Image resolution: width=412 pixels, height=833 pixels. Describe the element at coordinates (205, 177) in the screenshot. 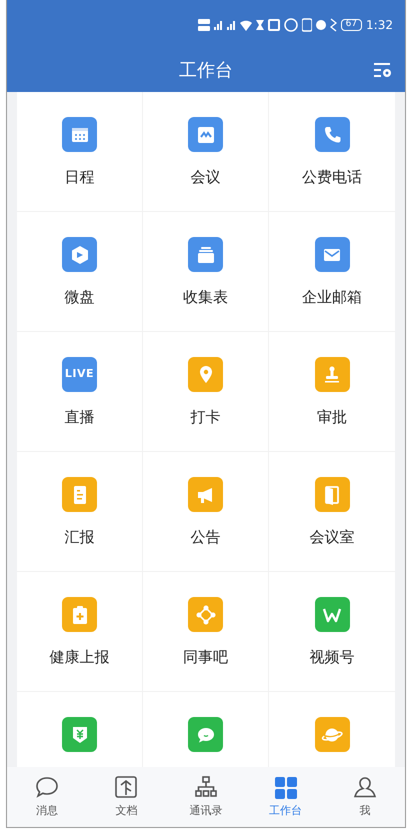

I see `app-label: 会议` at that location.